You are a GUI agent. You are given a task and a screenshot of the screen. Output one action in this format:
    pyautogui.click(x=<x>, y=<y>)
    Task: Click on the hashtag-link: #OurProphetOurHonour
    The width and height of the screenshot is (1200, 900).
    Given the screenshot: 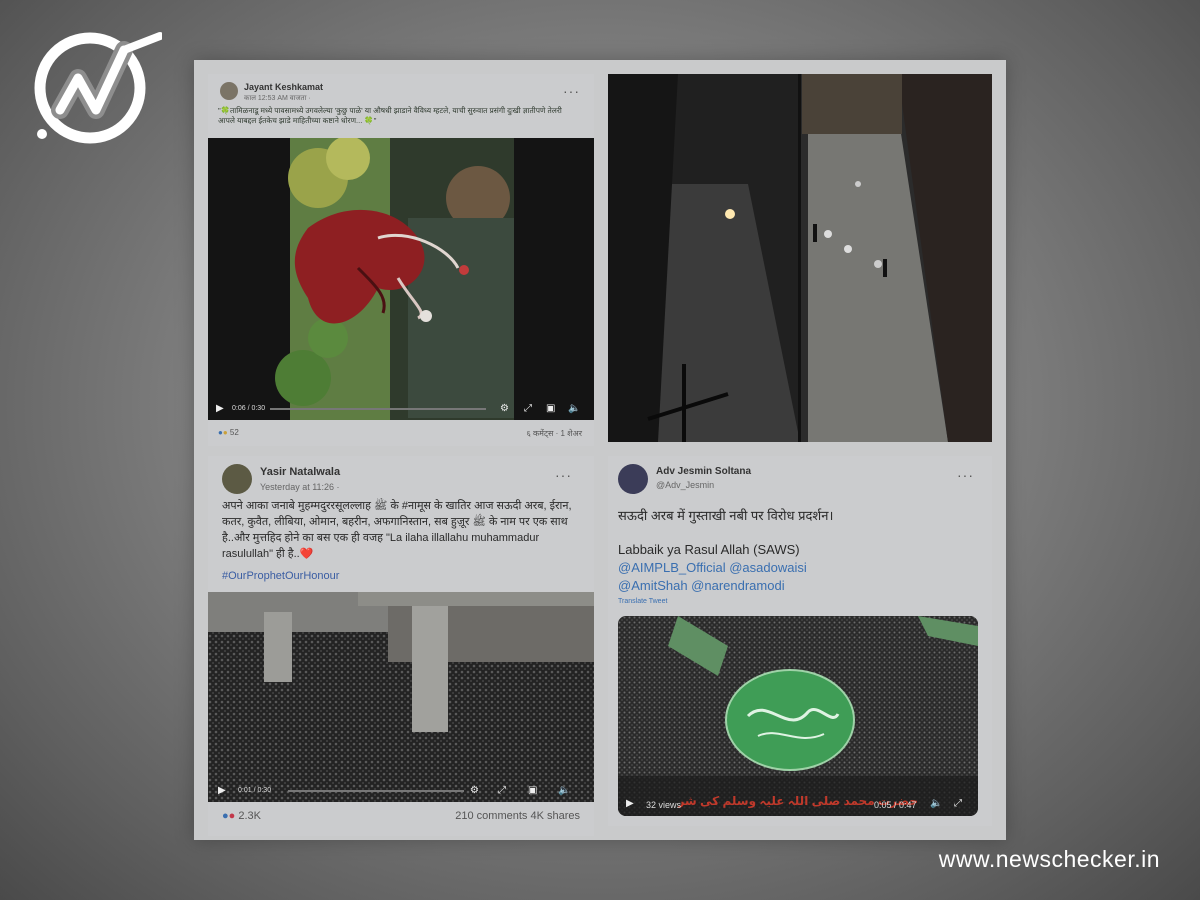 What is the action you would take?
    pyautogui.click(x=280, y=576)
    